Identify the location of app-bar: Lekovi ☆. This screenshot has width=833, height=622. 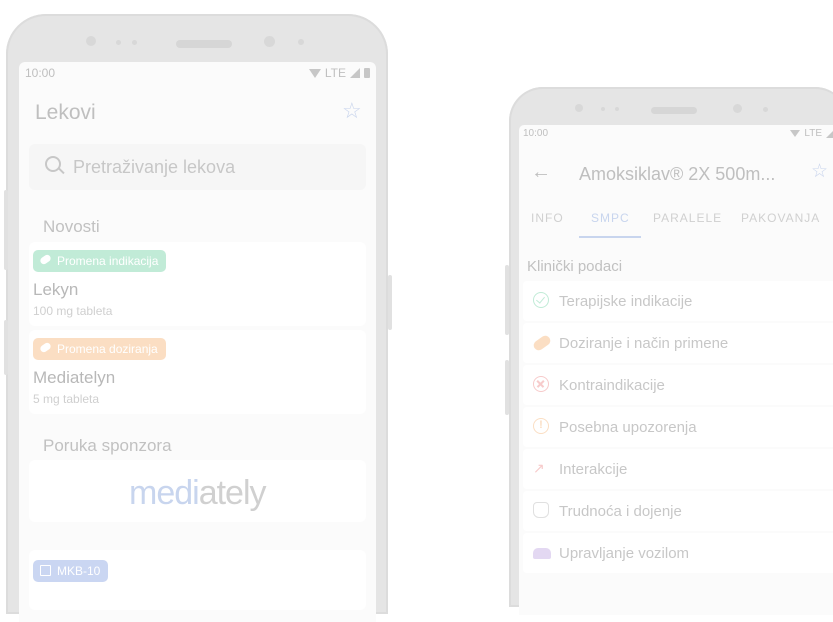
(197, 112).